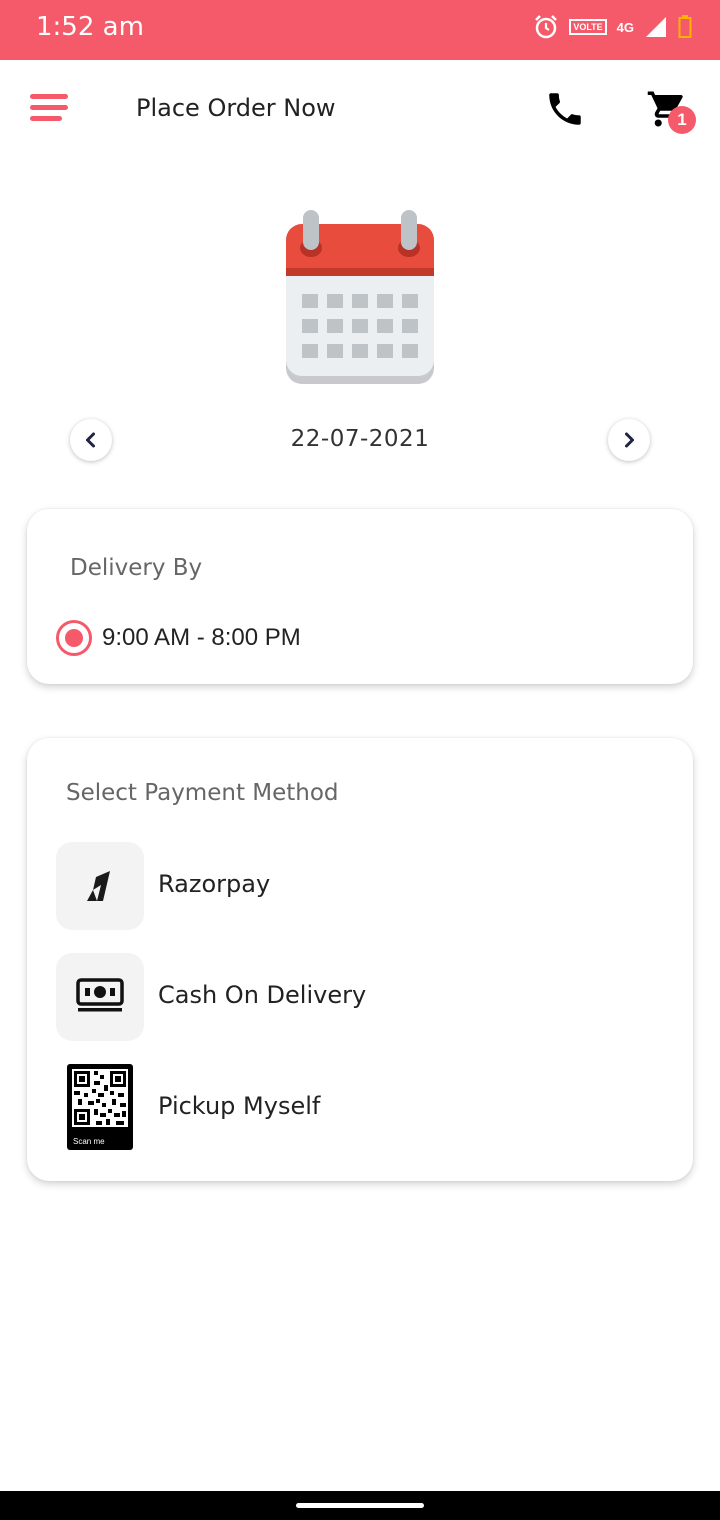  Describe the element at coordinates (588, 27) in the screenshot. I see `volte-badge: VOLTE` at that location.